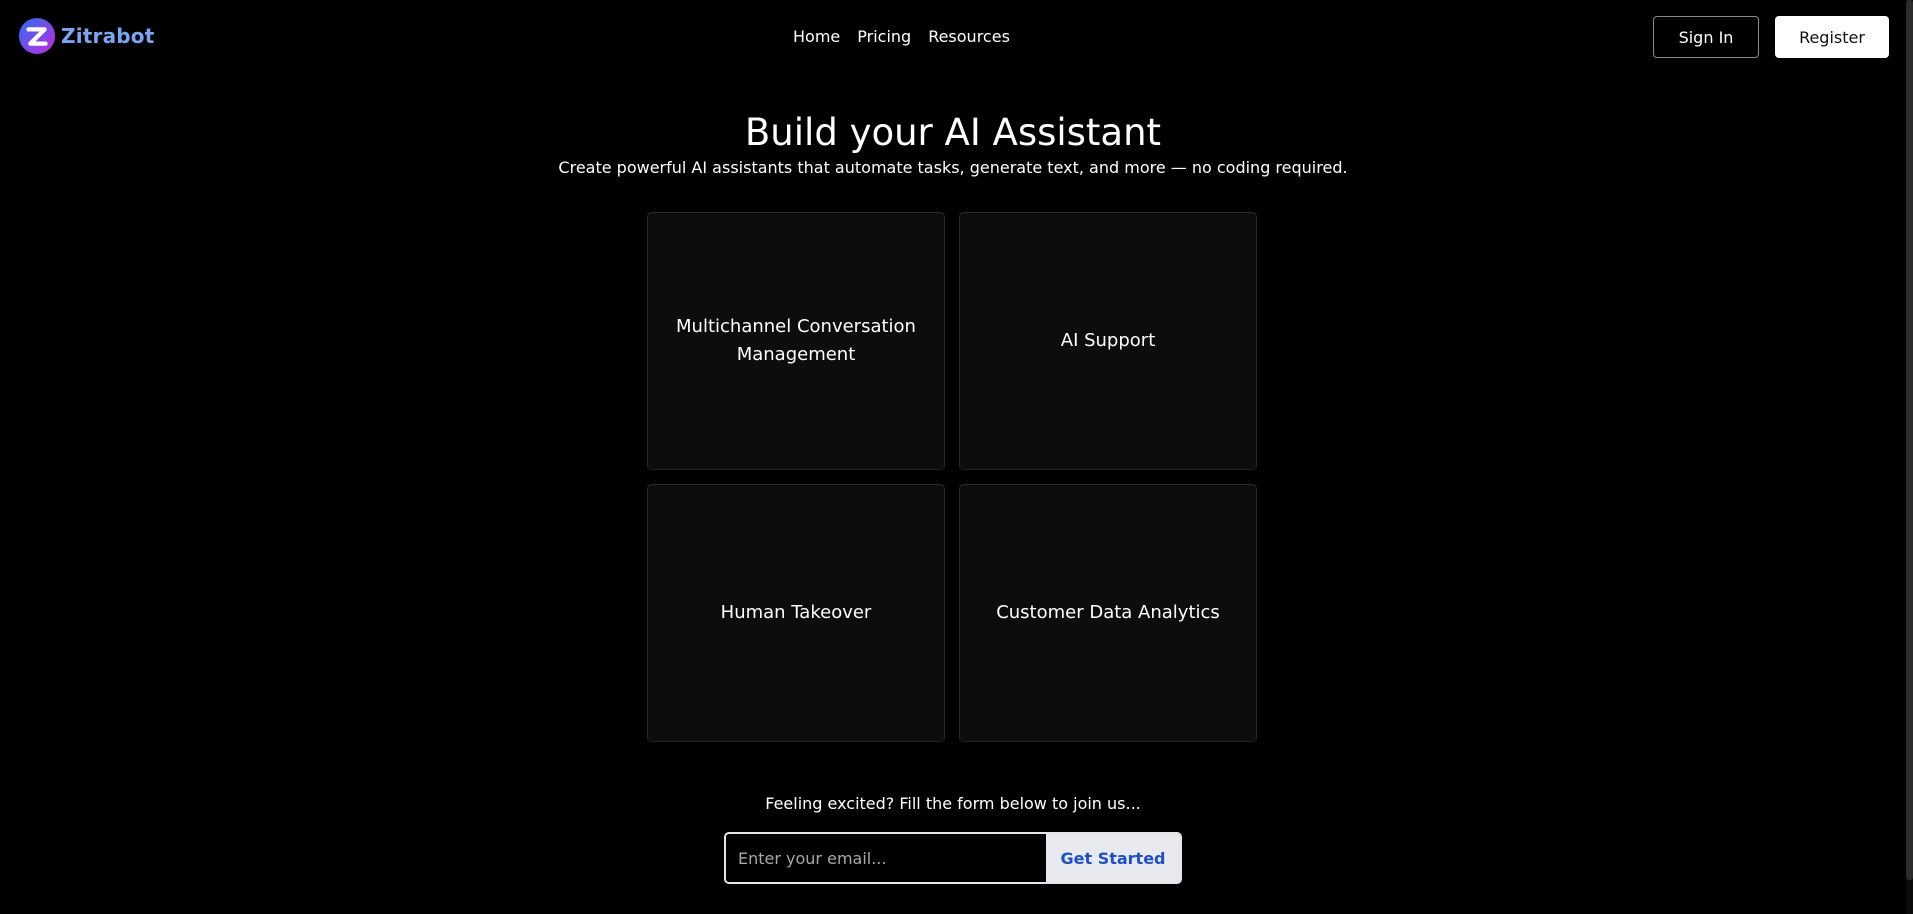  I want to click on feature-card-label: AI Support, so click(1108, 340).